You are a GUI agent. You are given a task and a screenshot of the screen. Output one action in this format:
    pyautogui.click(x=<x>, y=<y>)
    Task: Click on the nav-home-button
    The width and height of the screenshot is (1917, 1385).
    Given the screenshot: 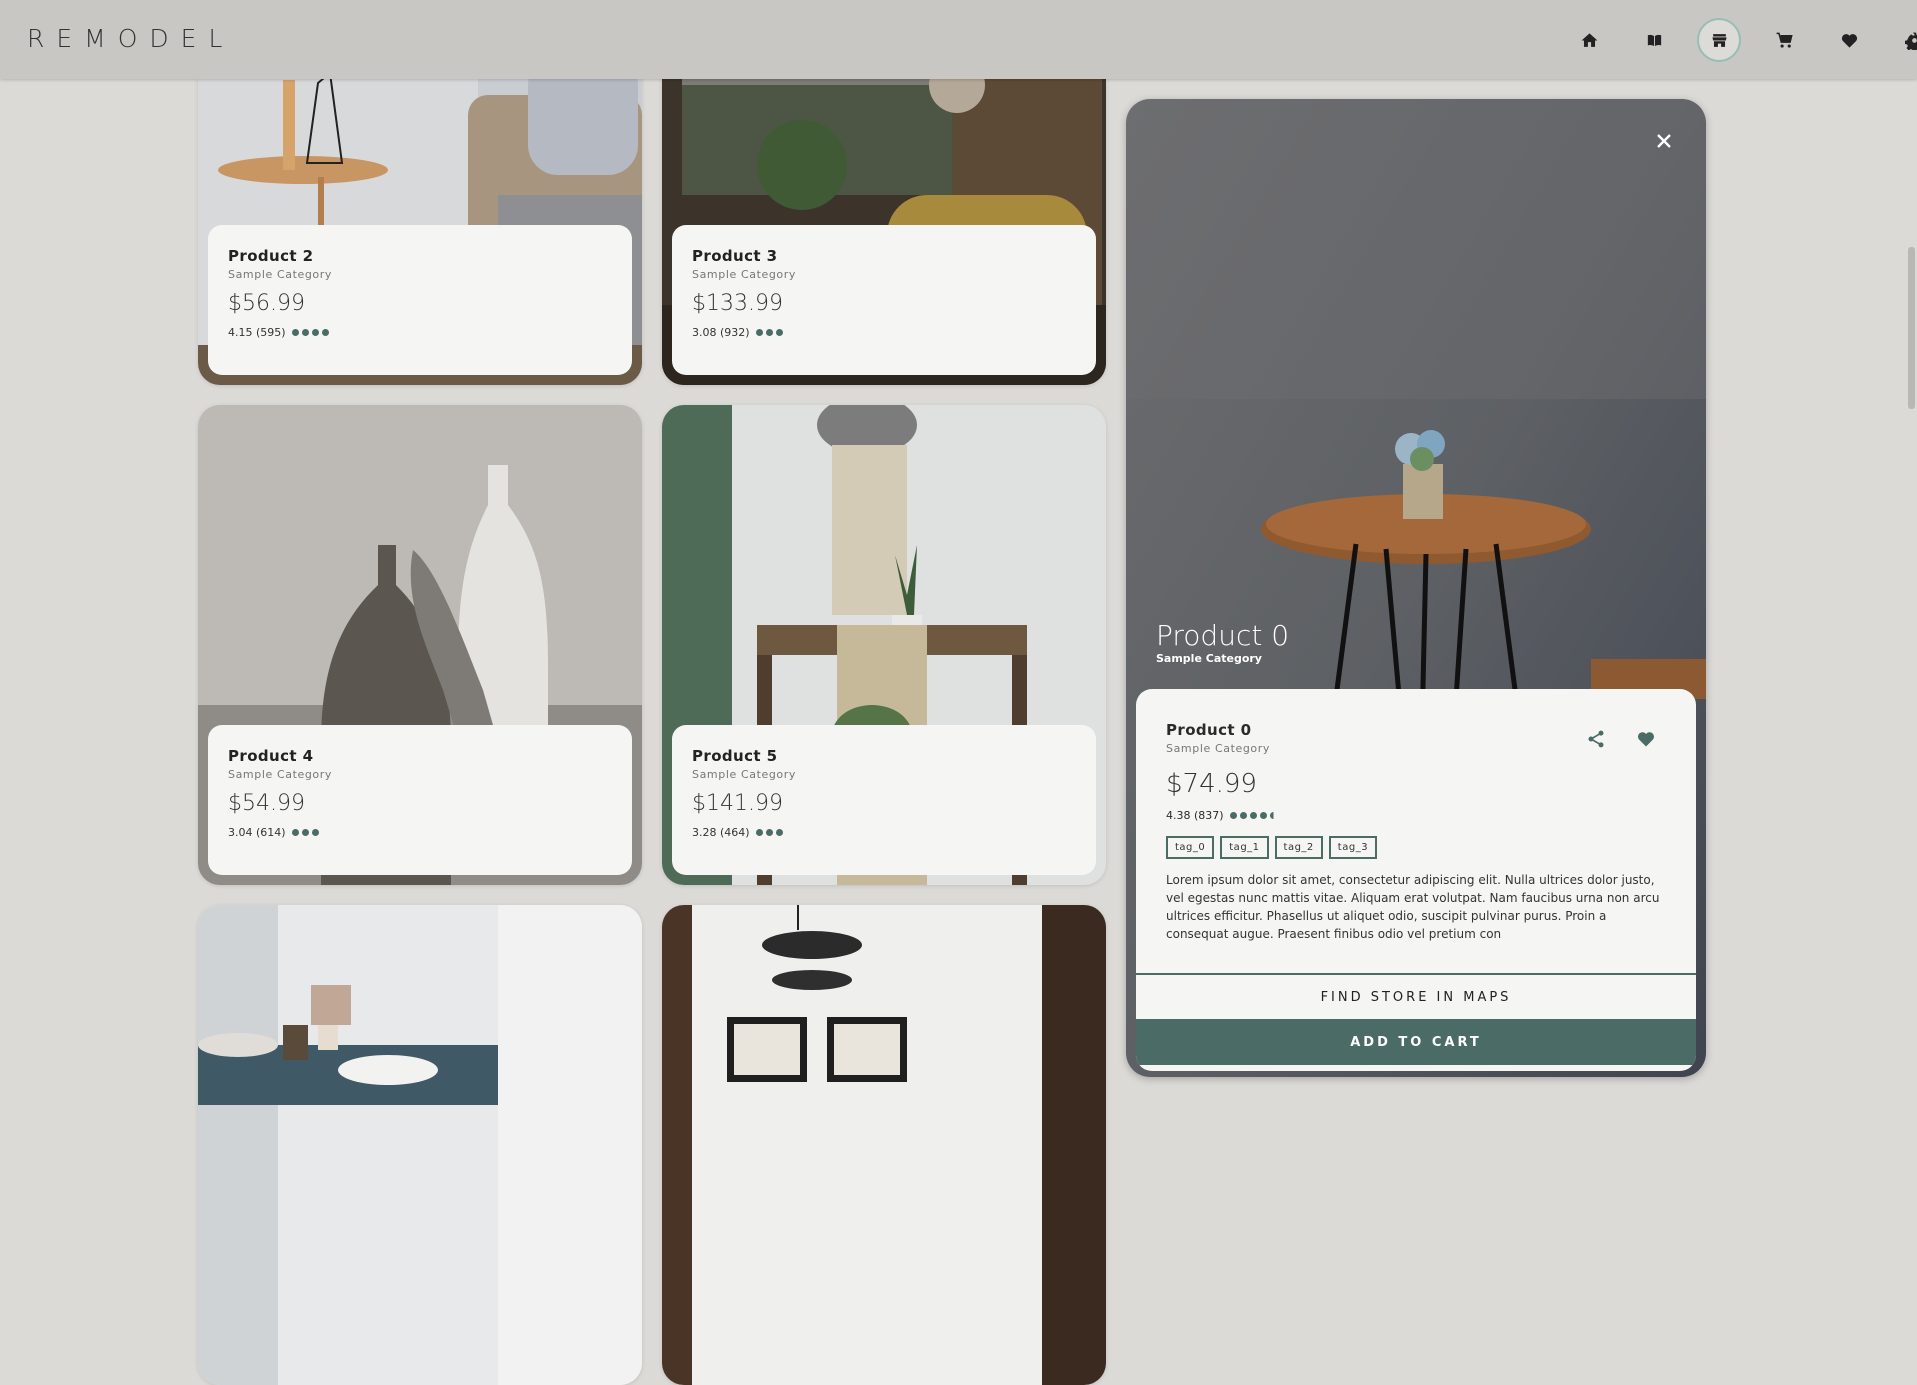 What is the action you would take?
    pyautogui.click(x=1589, y=40)
    